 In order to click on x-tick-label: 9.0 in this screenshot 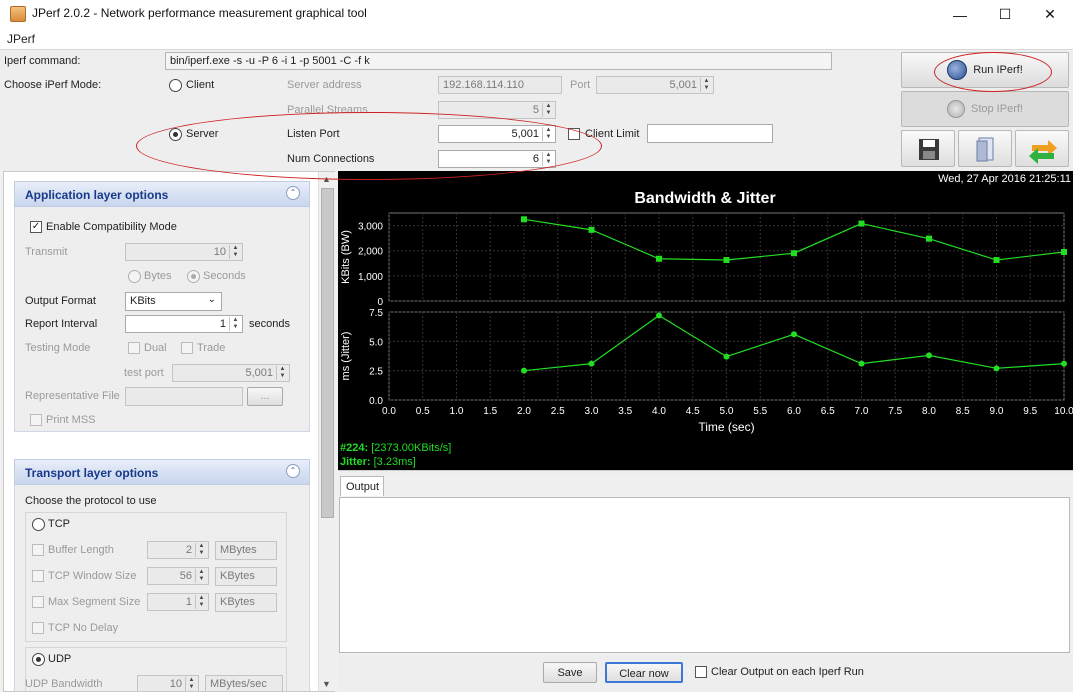, I will do `click(997, 411)`.